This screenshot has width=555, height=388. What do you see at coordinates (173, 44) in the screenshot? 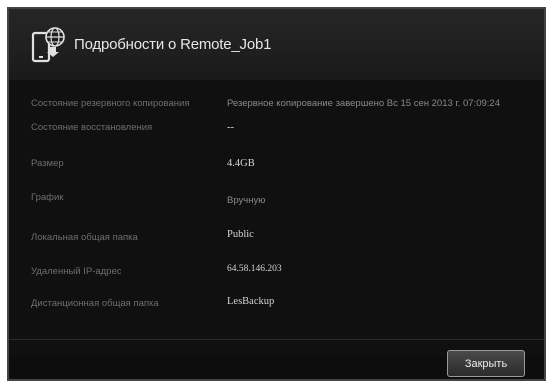
I see `dialog-title: Подробности о Remote_Job1` at bounding box center [173, 44].